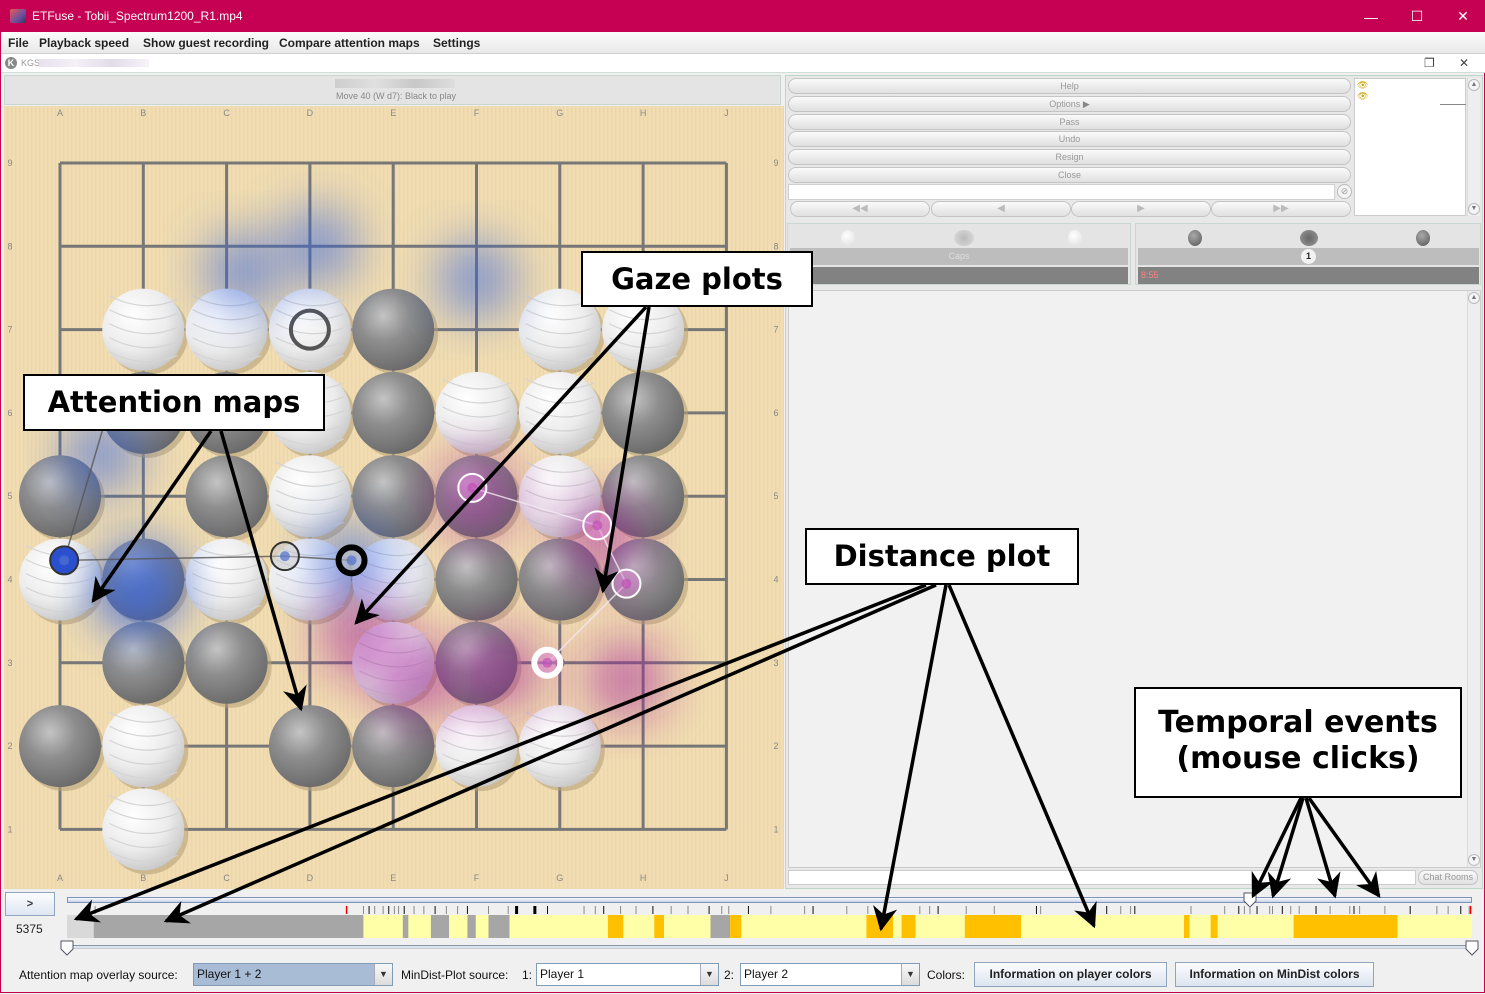  I want to click on playback-slider, so click(769, 900).